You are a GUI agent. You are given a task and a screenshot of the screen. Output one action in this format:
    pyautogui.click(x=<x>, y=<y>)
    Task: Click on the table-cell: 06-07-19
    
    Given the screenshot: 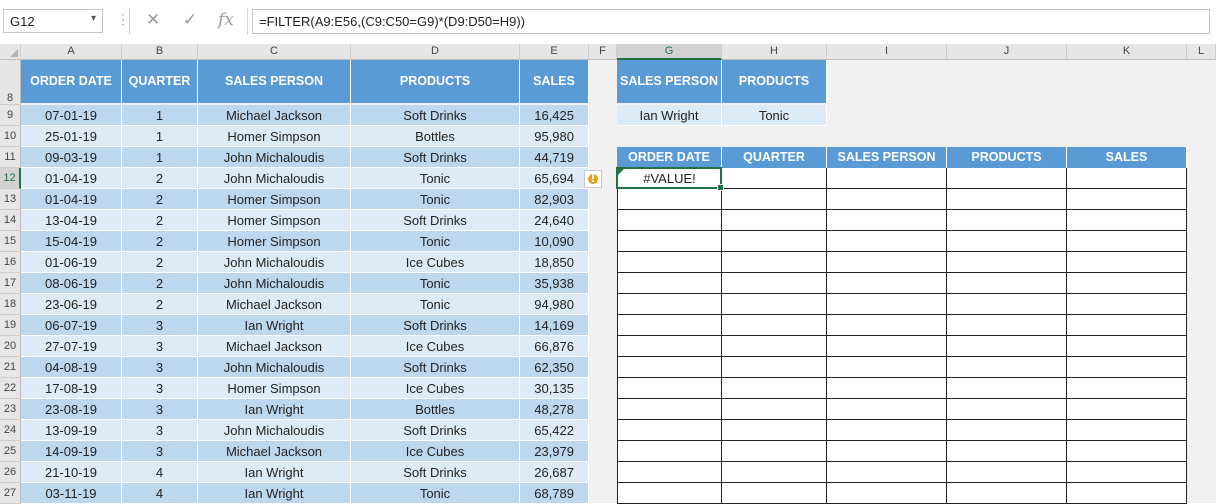 What is the action you would take?
    pyautogui.click(x=71, y=325)
    